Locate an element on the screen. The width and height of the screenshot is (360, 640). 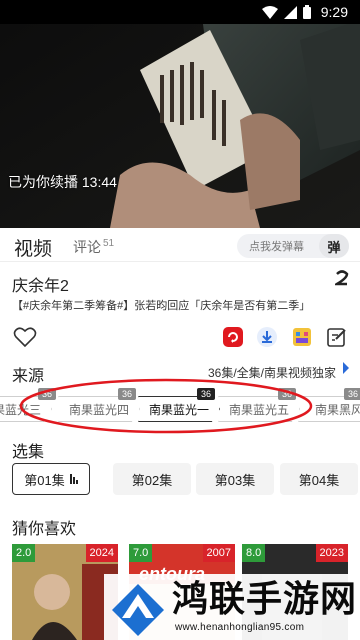
show-title: 庆余年2 is located at coordinates (40, 286).